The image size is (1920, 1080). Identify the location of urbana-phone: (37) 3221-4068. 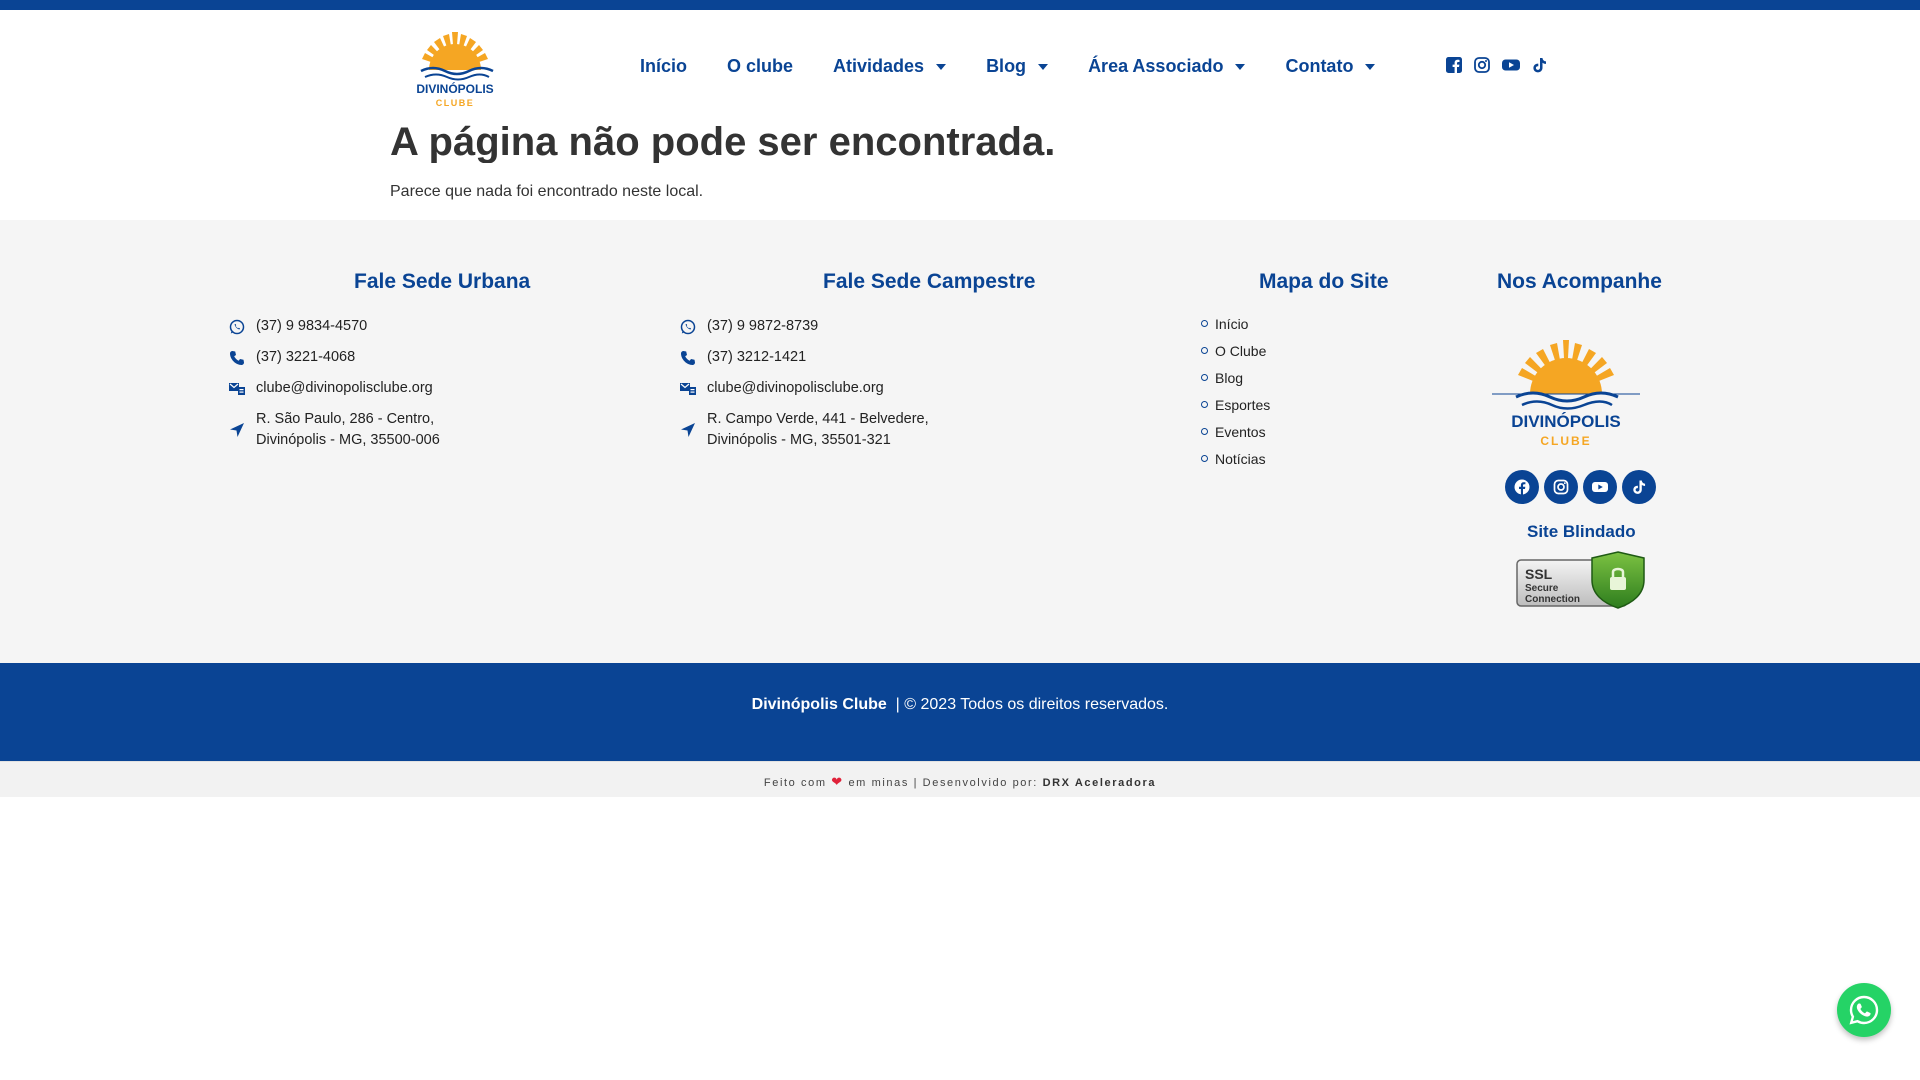
(334, 357).